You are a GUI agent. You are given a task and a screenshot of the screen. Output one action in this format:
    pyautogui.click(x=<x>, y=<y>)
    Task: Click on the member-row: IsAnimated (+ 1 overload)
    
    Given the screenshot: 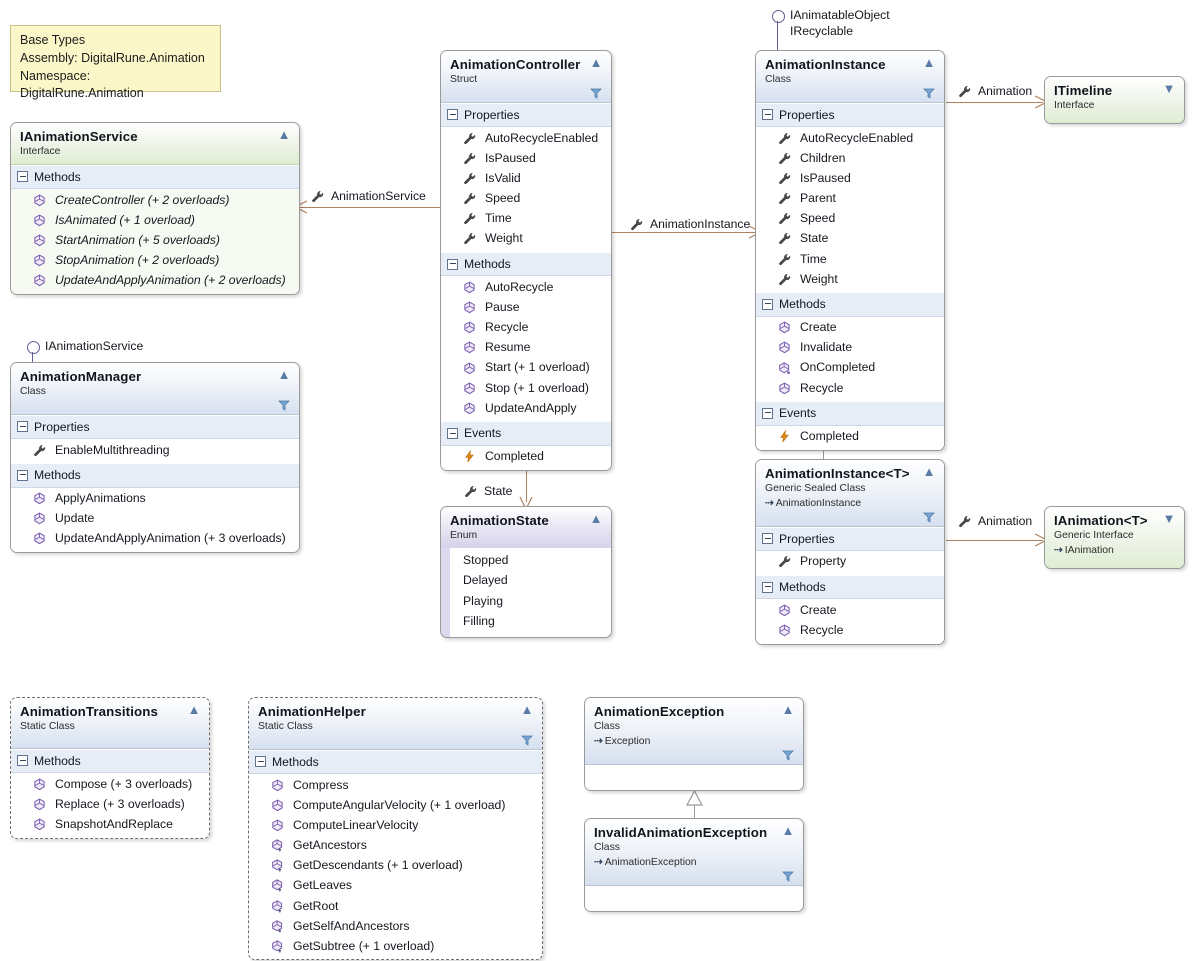 What is the action you would take?
    pyautogui.click(x=155, y=220)
    